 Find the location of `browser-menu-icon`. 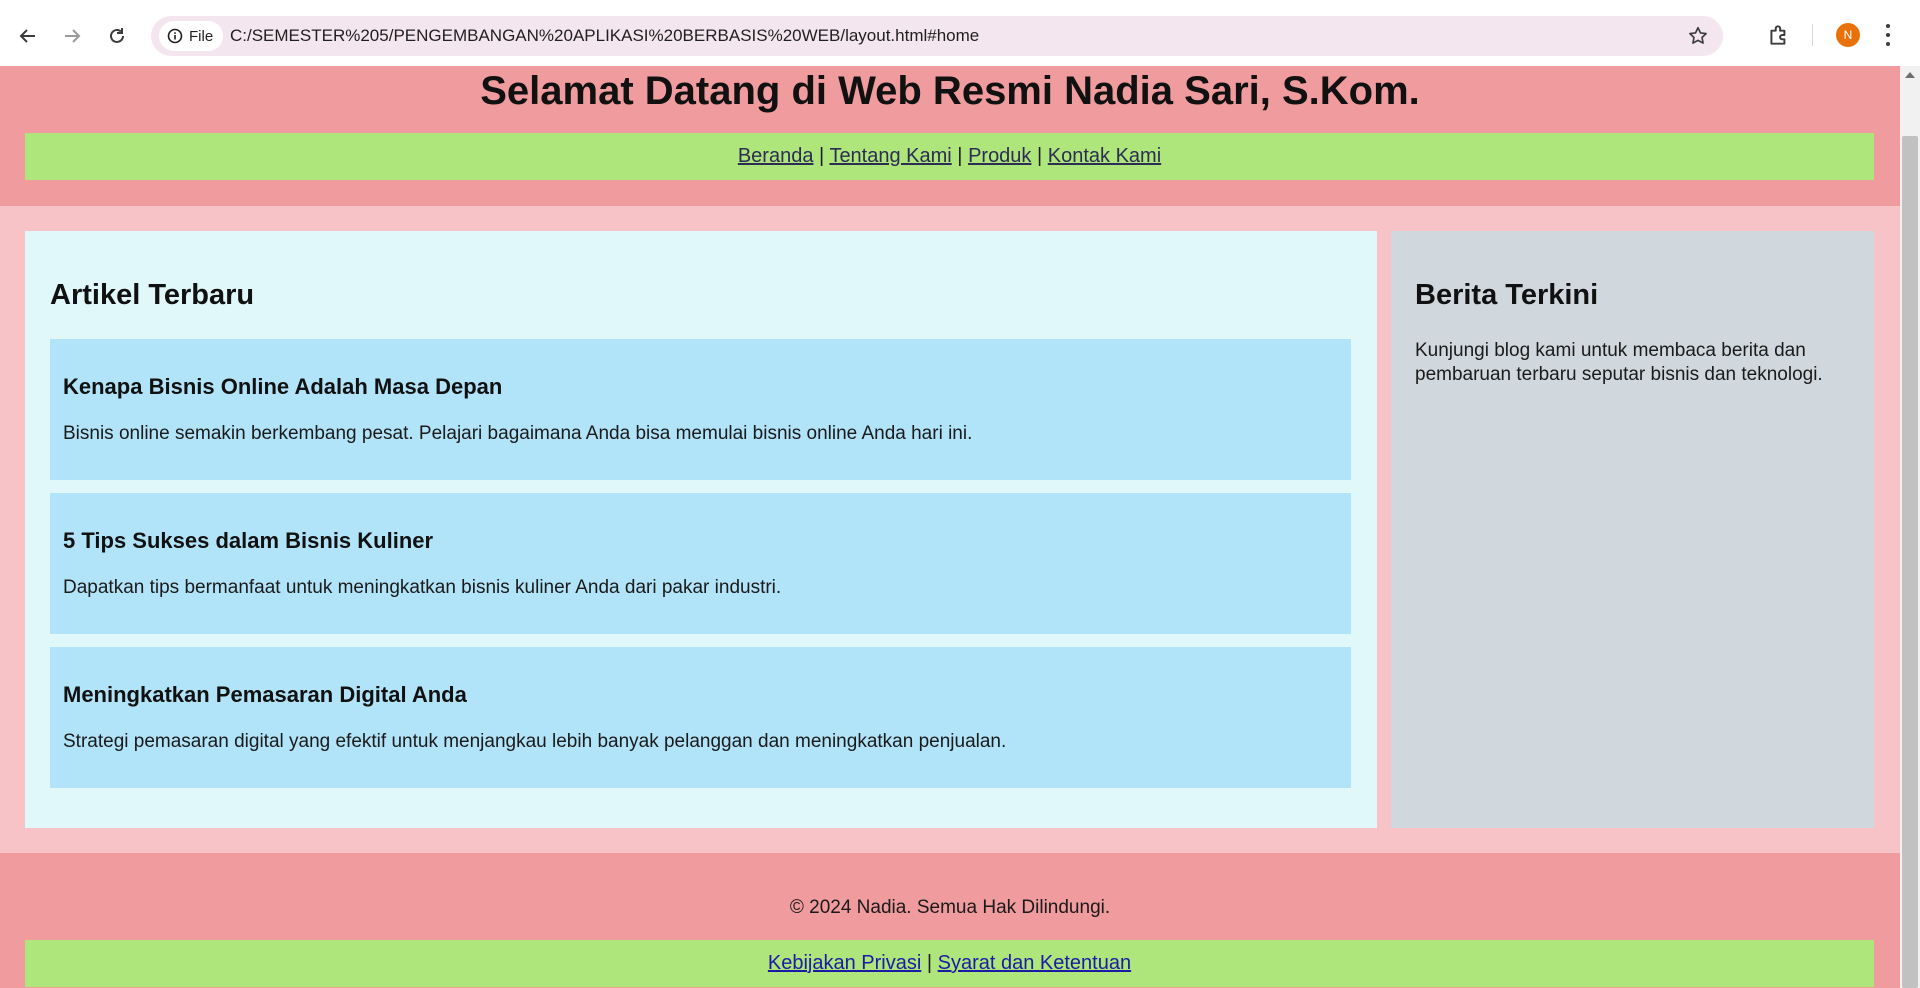

browser-menu-icon is located at coordinates (1888, 35).